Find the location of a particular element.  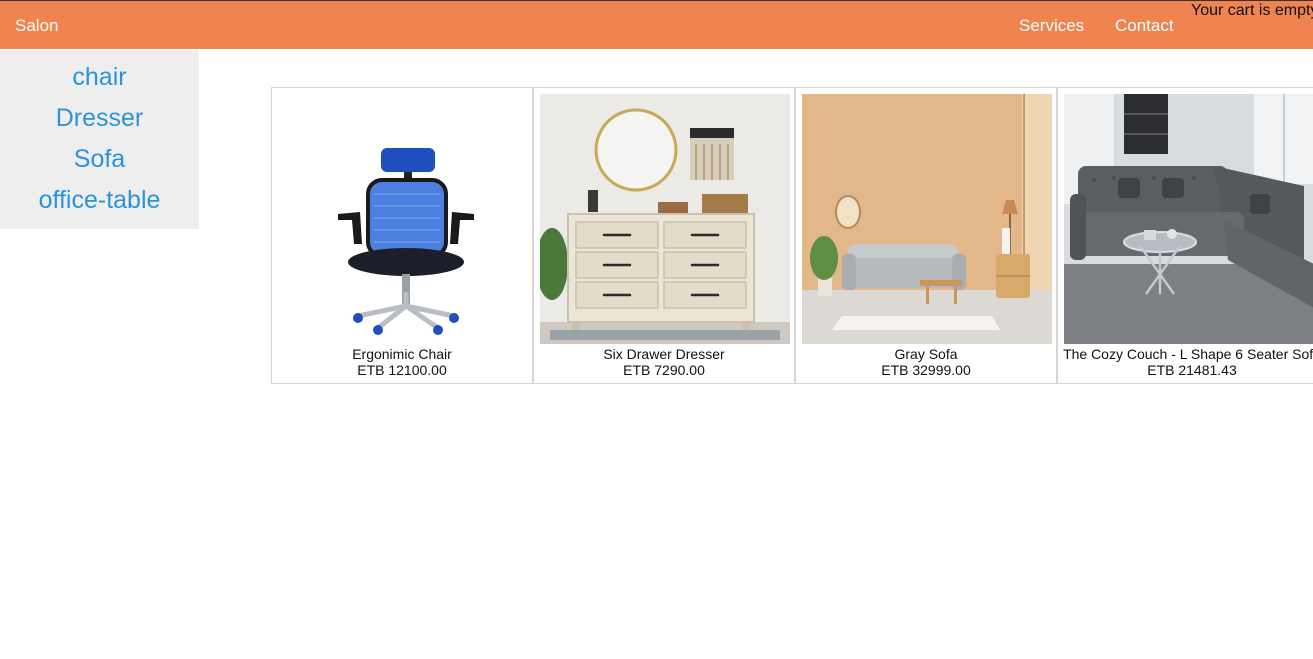

cart-status: Your cart is empty is located at coordinates (1252, 11).